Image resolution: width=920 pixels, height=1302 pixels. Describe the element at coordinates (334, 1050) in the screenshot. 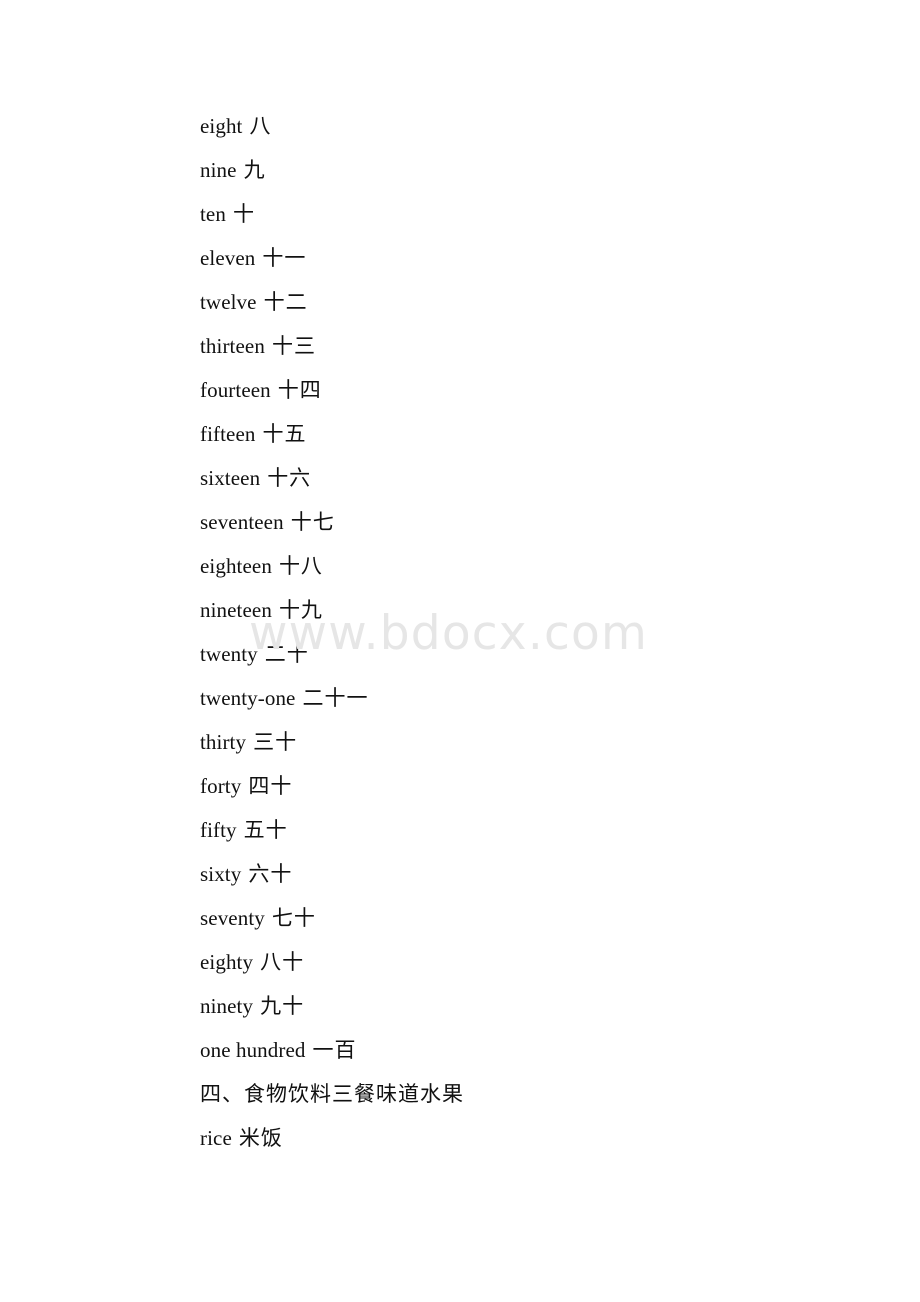

I see `vocab-term-chinese: 一百` at that location.